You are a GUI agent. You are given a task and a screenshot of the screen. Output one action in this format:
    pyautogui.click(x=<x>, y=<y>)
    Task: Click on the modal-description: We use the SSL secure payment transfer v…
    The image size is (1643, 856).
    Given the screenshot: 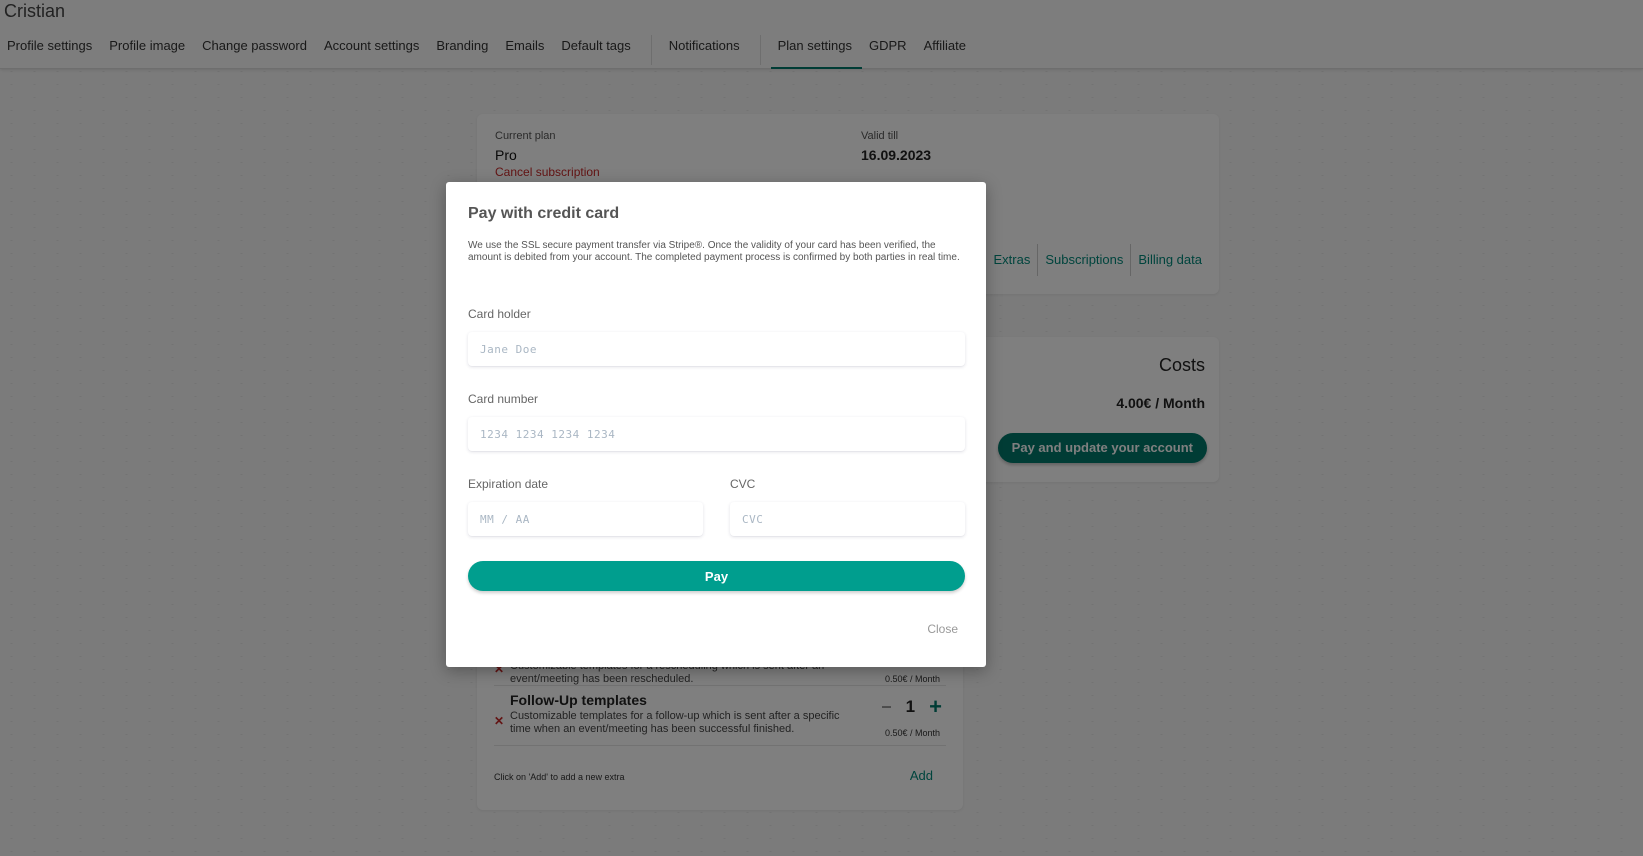 What is the action you would take?
    pyautogui.click(x=714, y=251)
    